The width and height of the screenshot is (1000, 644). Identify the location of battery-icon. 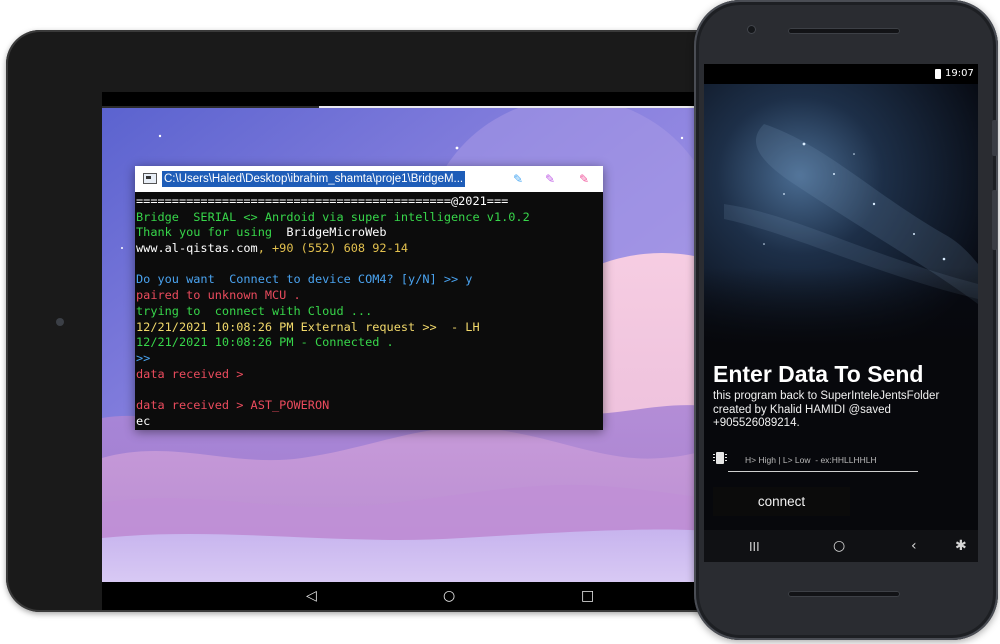
(938, 74).